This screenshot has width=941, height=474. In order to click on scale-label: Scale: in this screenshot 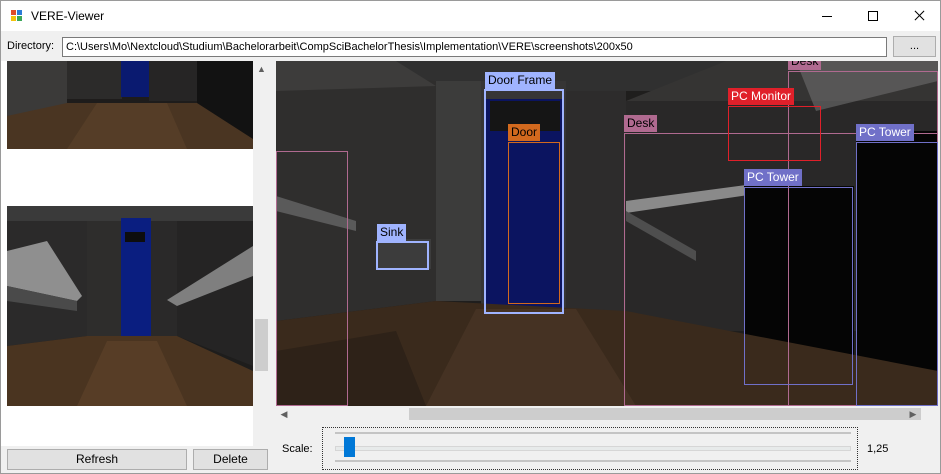, I will do `click(297, 449)`.